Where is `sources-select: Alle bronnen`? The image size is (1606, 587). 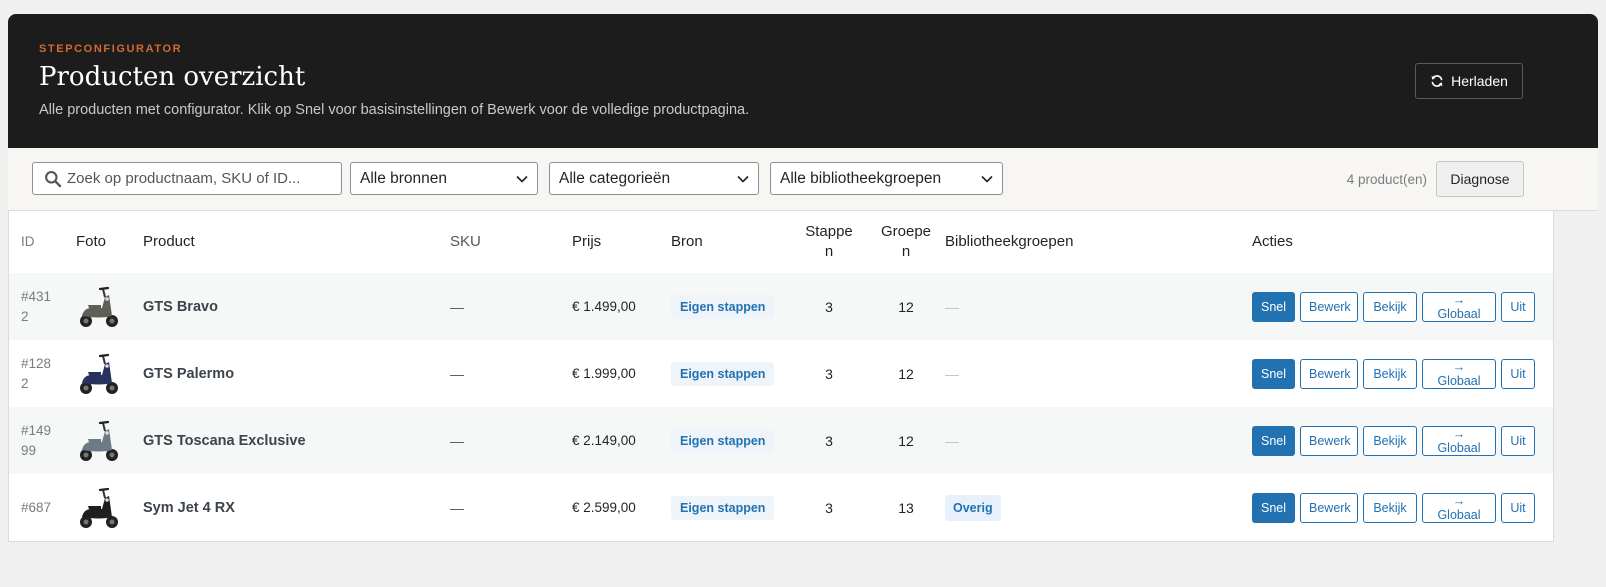 sources-select: Alle bronnen is located at coordinates (444, 178).